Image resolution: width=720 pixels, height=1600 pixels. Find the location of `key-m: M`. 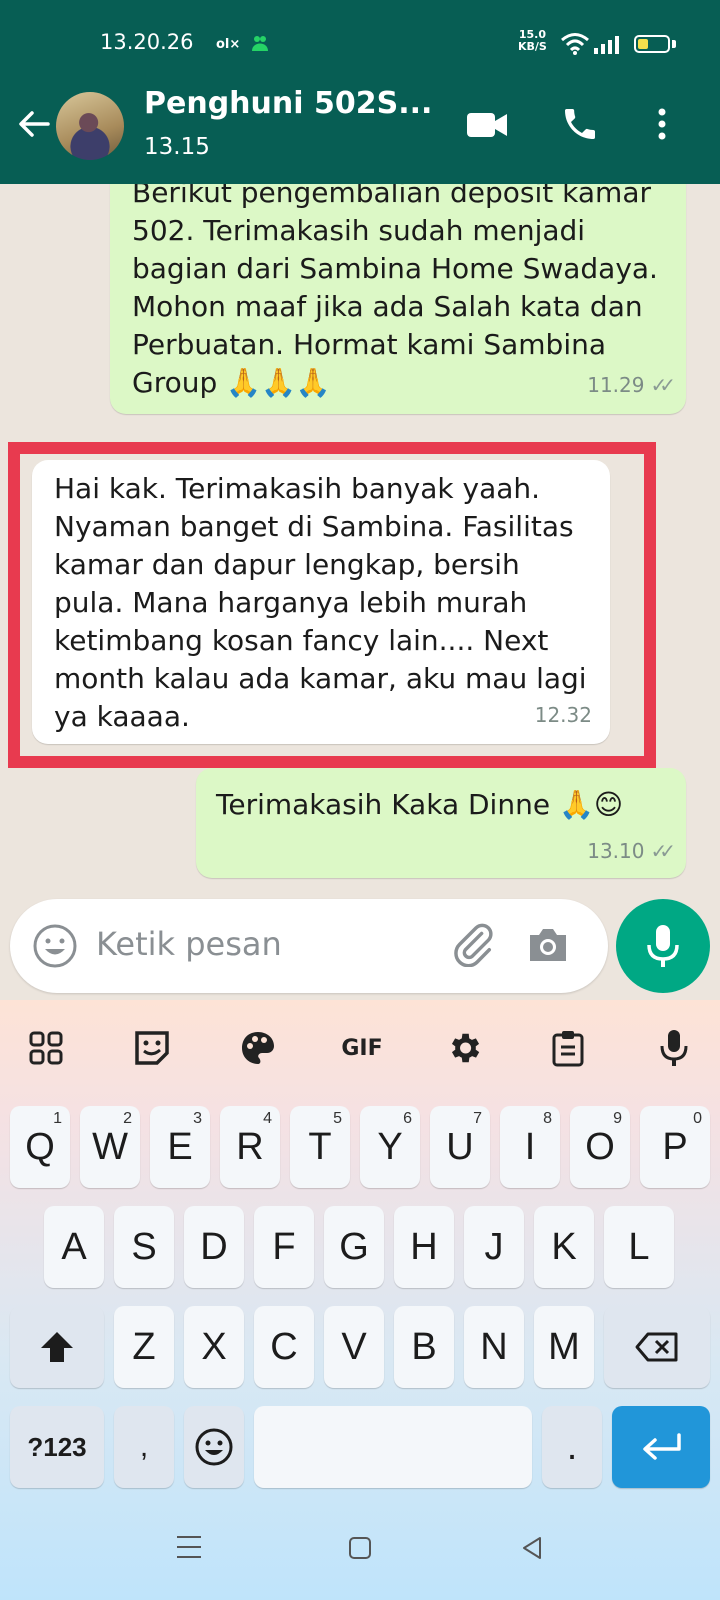

key-m: M is located at coordinates (564, 1347).